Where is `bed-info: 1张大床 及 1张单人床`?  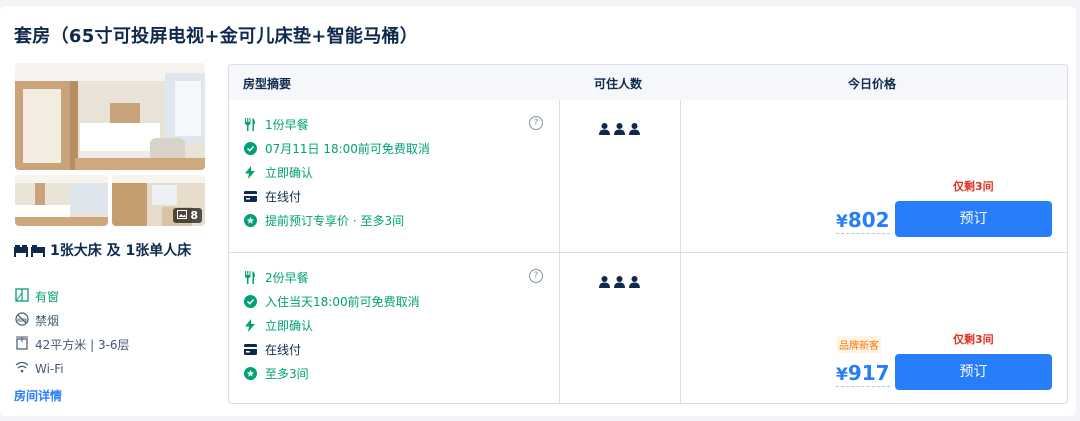
bed-info: 1张大床 及 1张单人床 is located at coordinates (109, 252).